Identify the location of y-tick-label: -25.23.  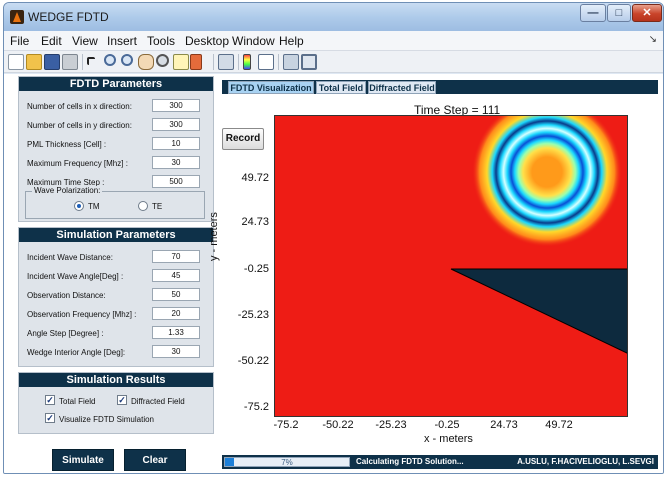
(253, 315).